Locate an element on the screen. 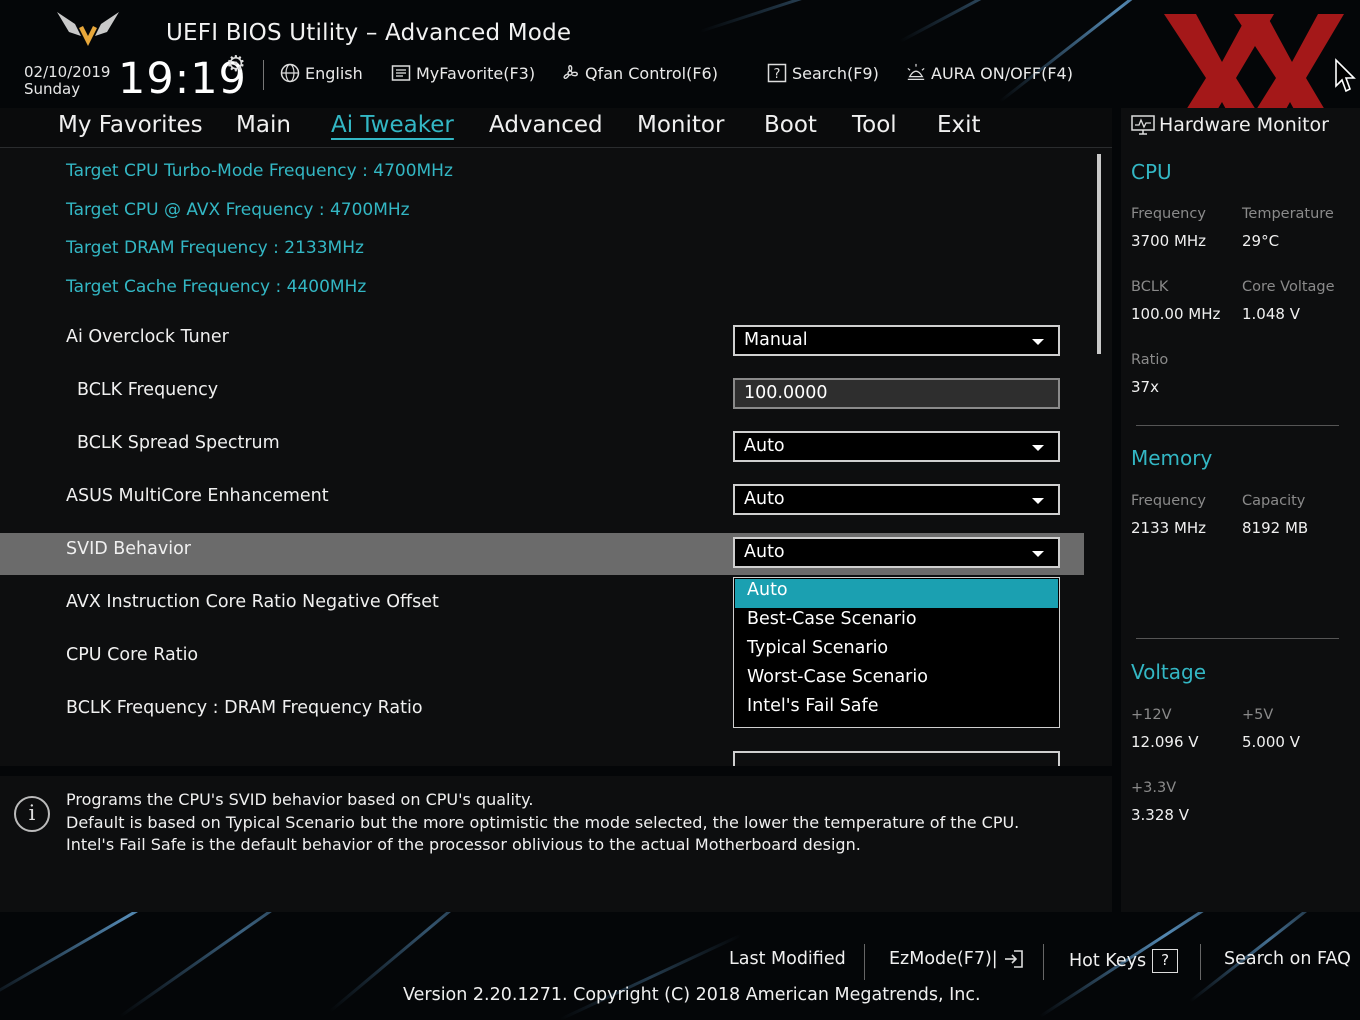 Image resolution: width=1360 pixels, height=1020 pixels. scrollbar is located at coordinates (1099, 254).